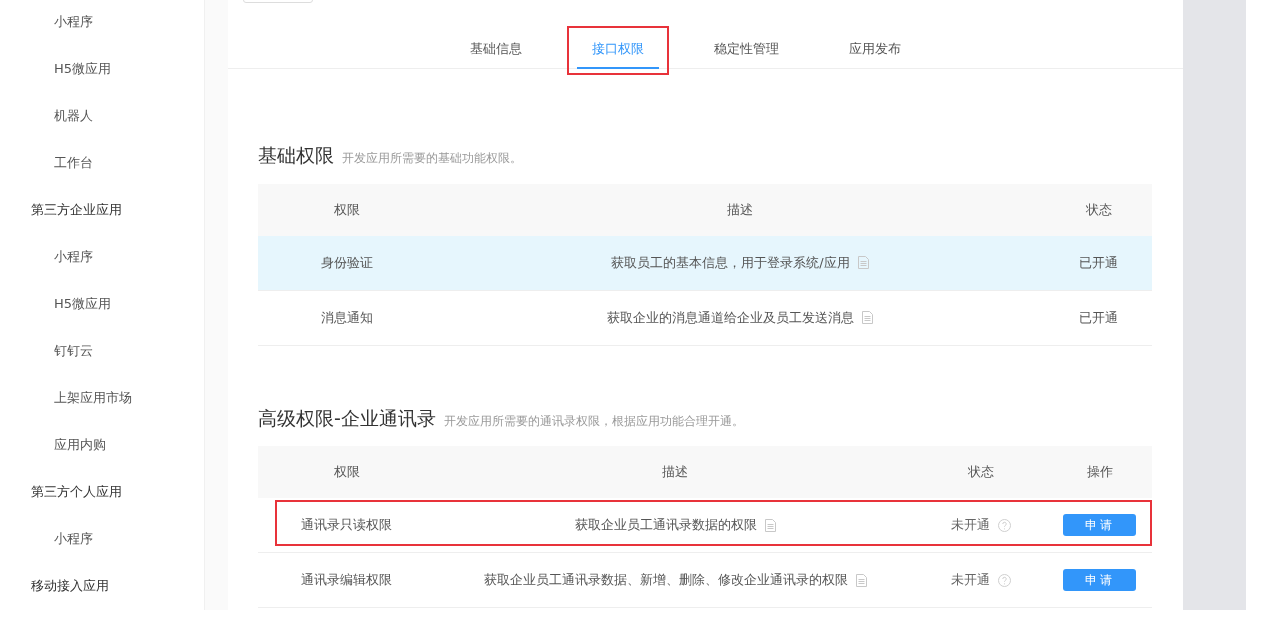  I want to click on sidebar-item: 移动接入应用, so click(70, 586).